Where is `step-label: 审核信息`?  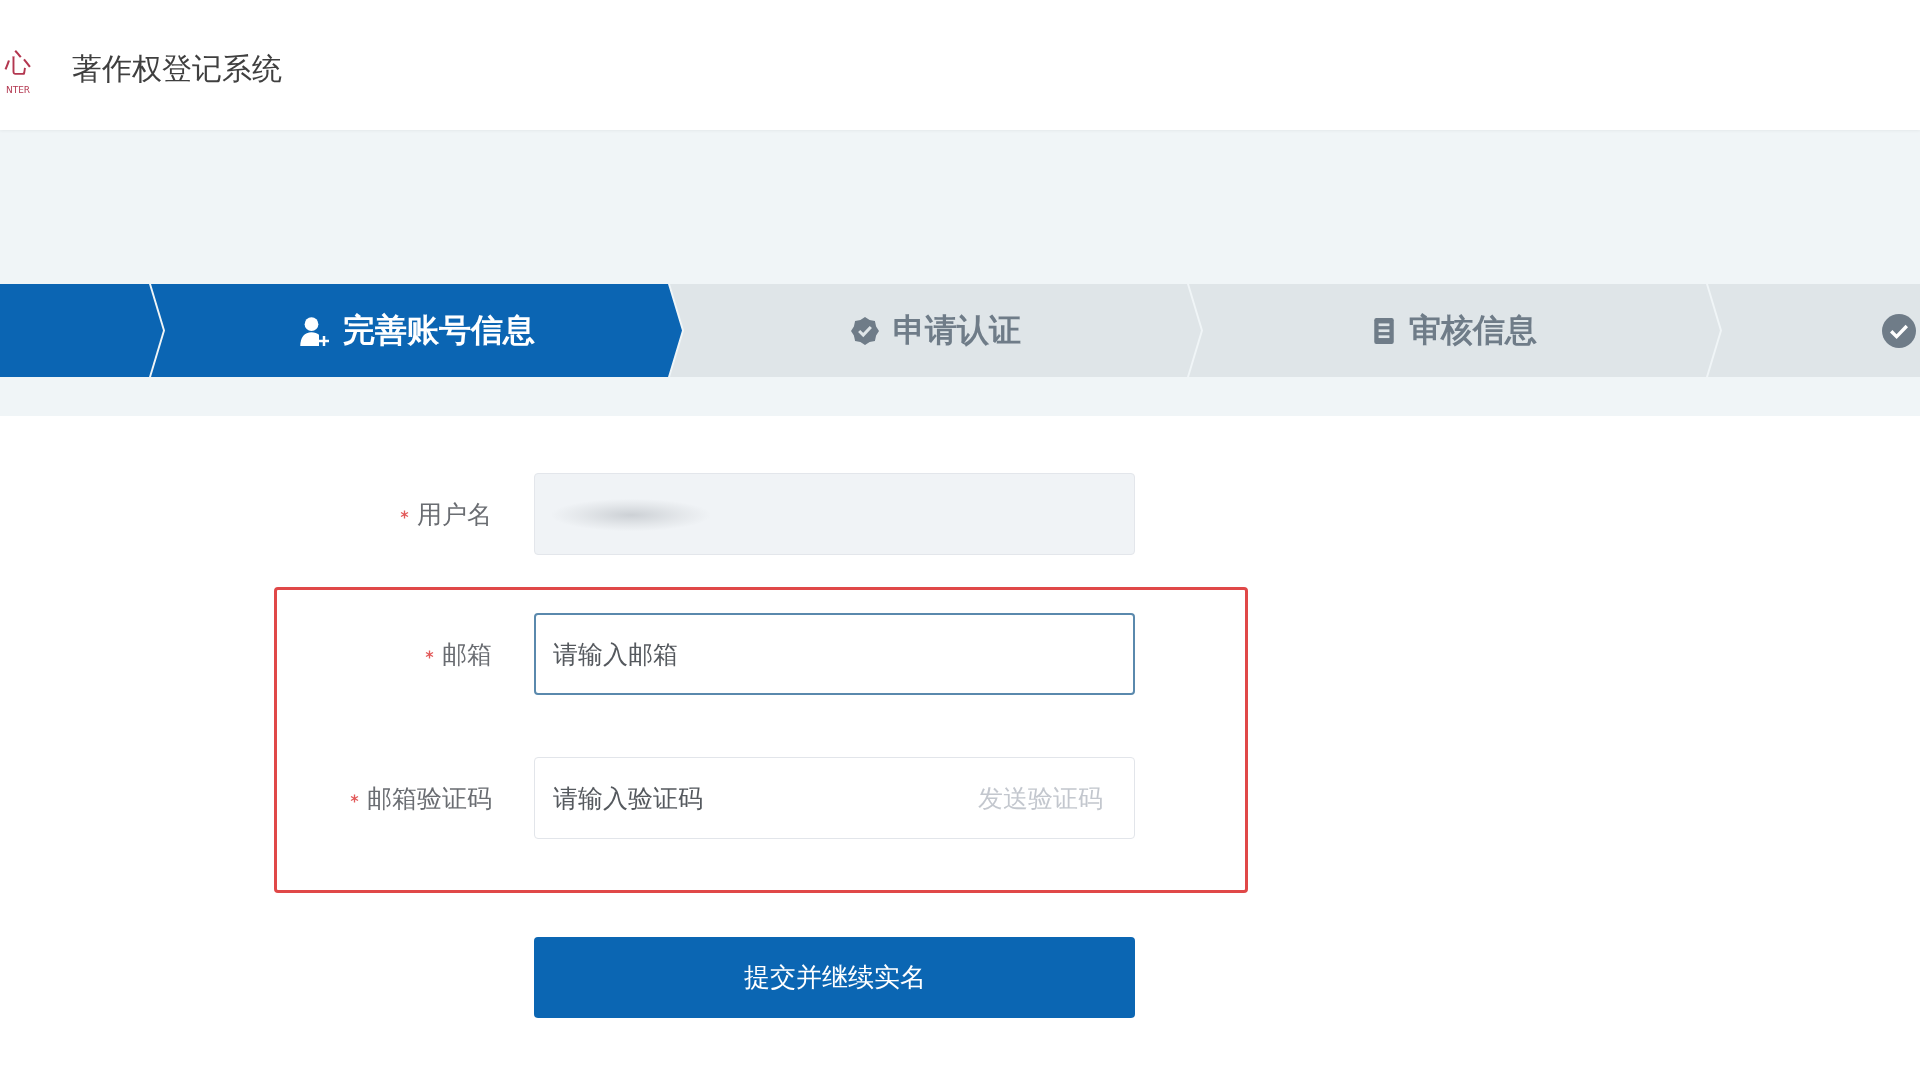 step-label: 审核信息 is located at coordinates (1472, 330).